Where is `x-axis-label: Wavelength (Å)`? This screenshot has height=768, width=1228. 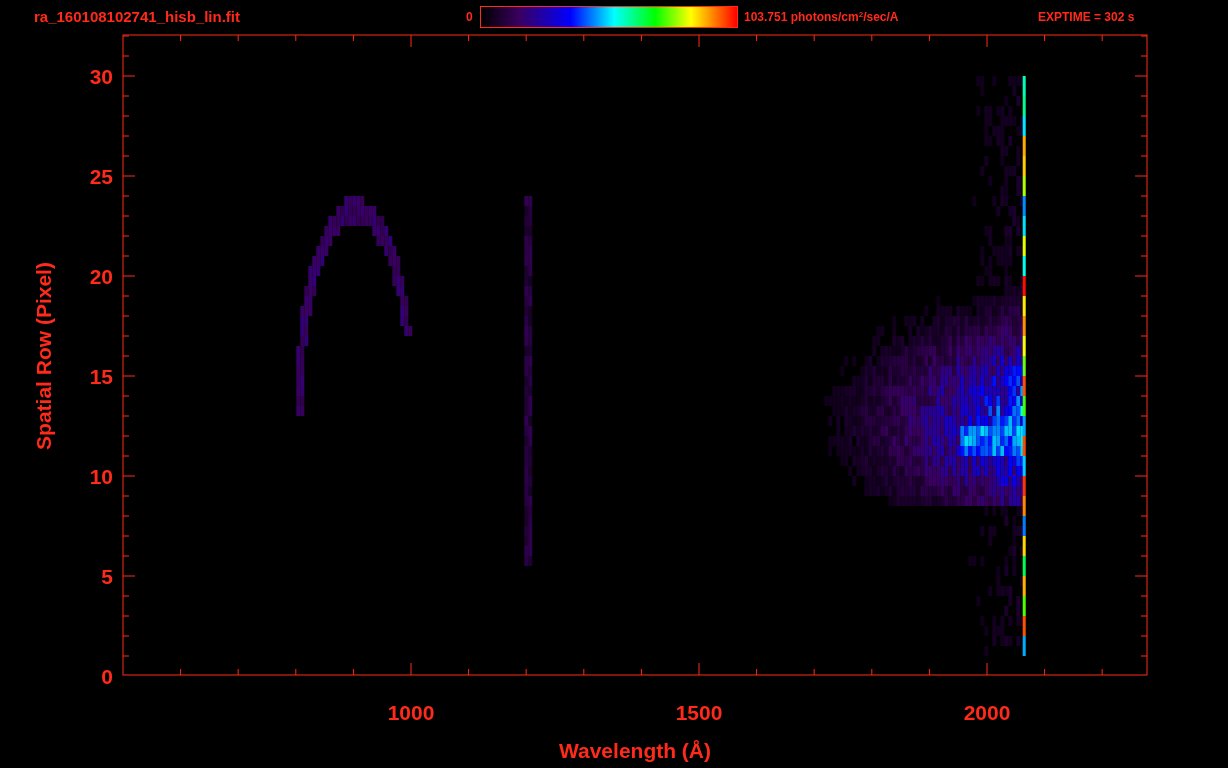
x-axis-label: Wavelength (Å) is located at coordinates (635, 750).